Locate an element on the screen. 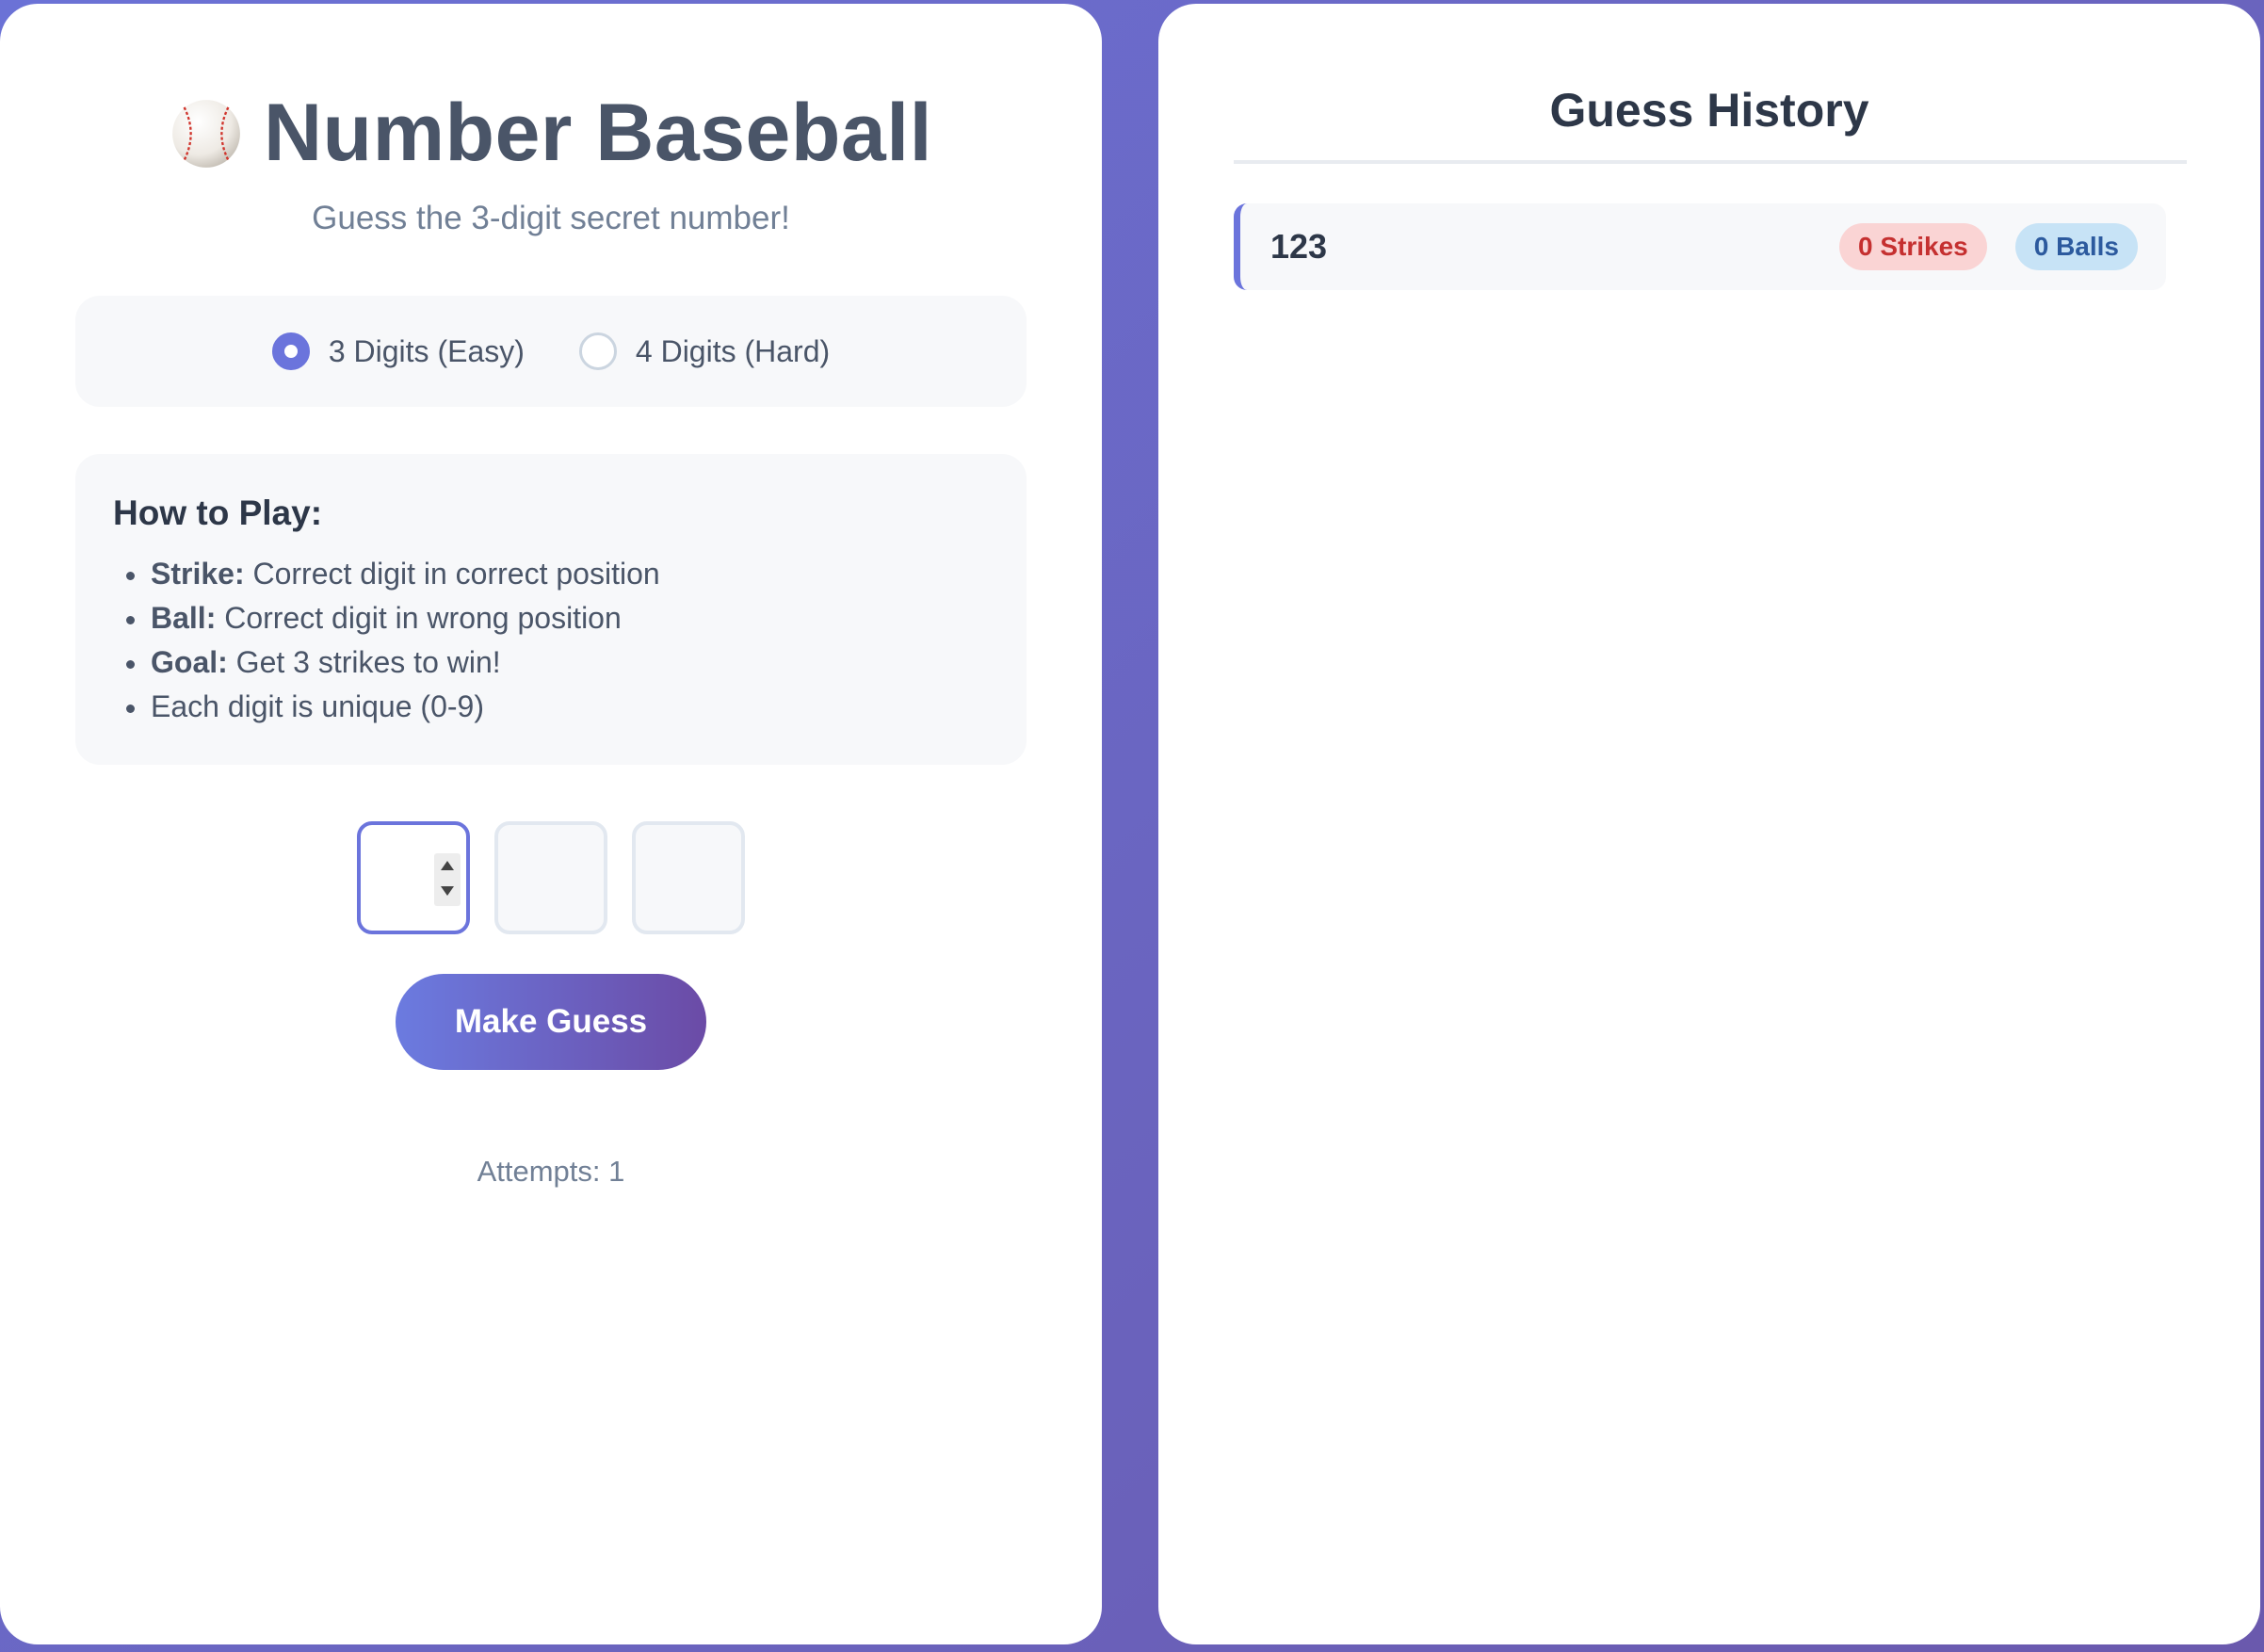  history-entry: 123 0 Strikes 0 Balls is located at coordinates (1700, 246).